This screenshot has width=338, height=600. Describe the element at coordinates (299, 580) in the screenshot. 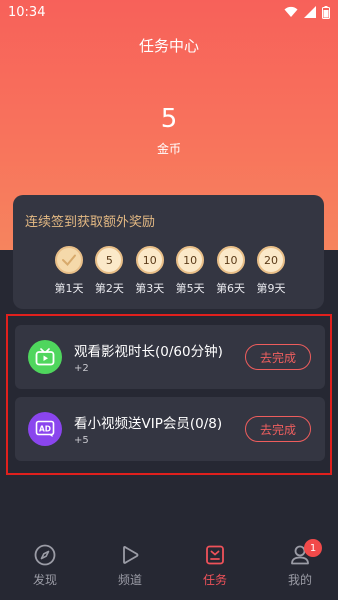

I see `tab-label: 我的` at that location.